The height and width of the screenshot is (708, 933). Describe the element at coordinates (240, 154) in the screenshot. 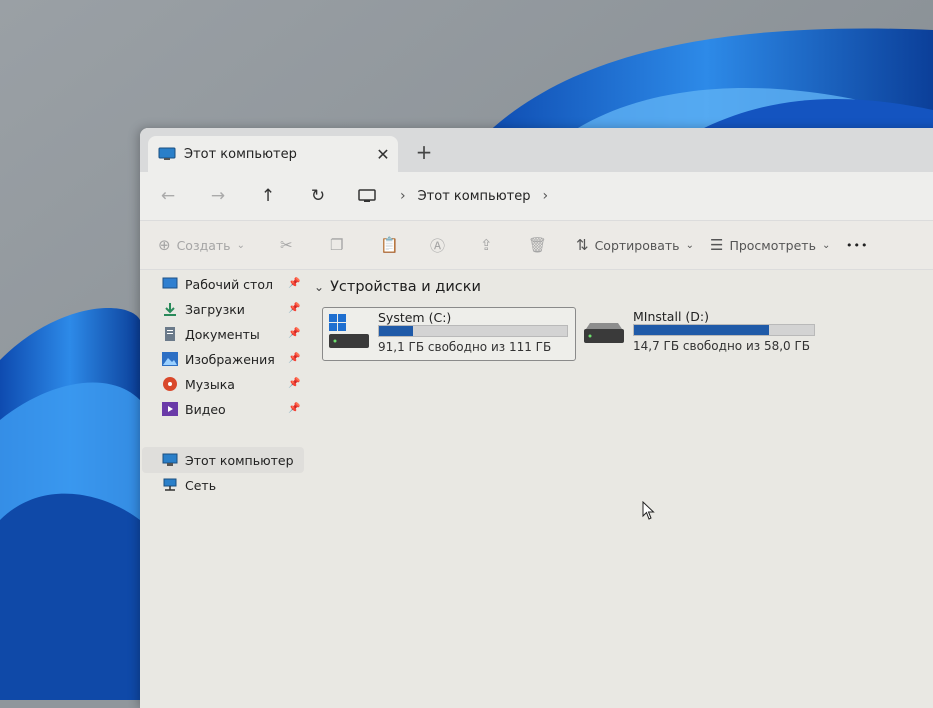

I see `tab-title: Этот компьютер` at that location.